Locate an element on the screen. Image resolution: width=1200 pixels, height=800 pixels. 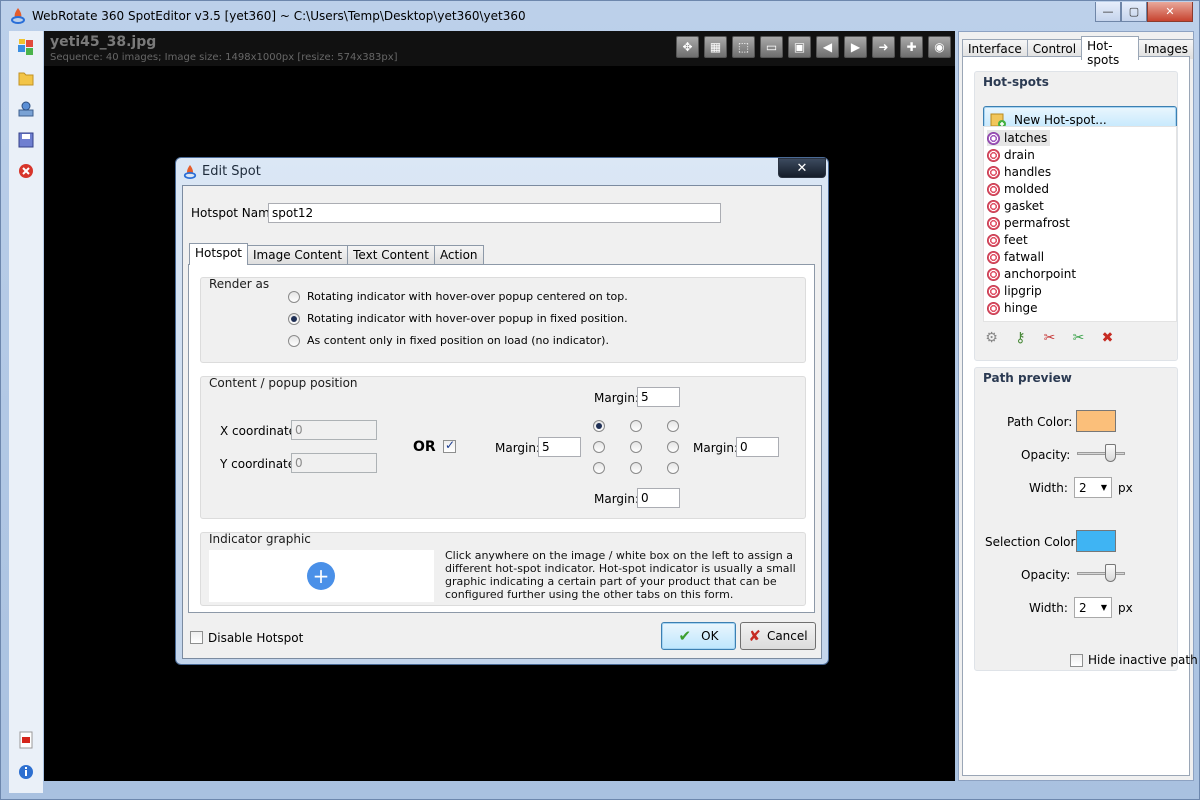
list-item: anchorpoint is located at coordinates (1033, 274).